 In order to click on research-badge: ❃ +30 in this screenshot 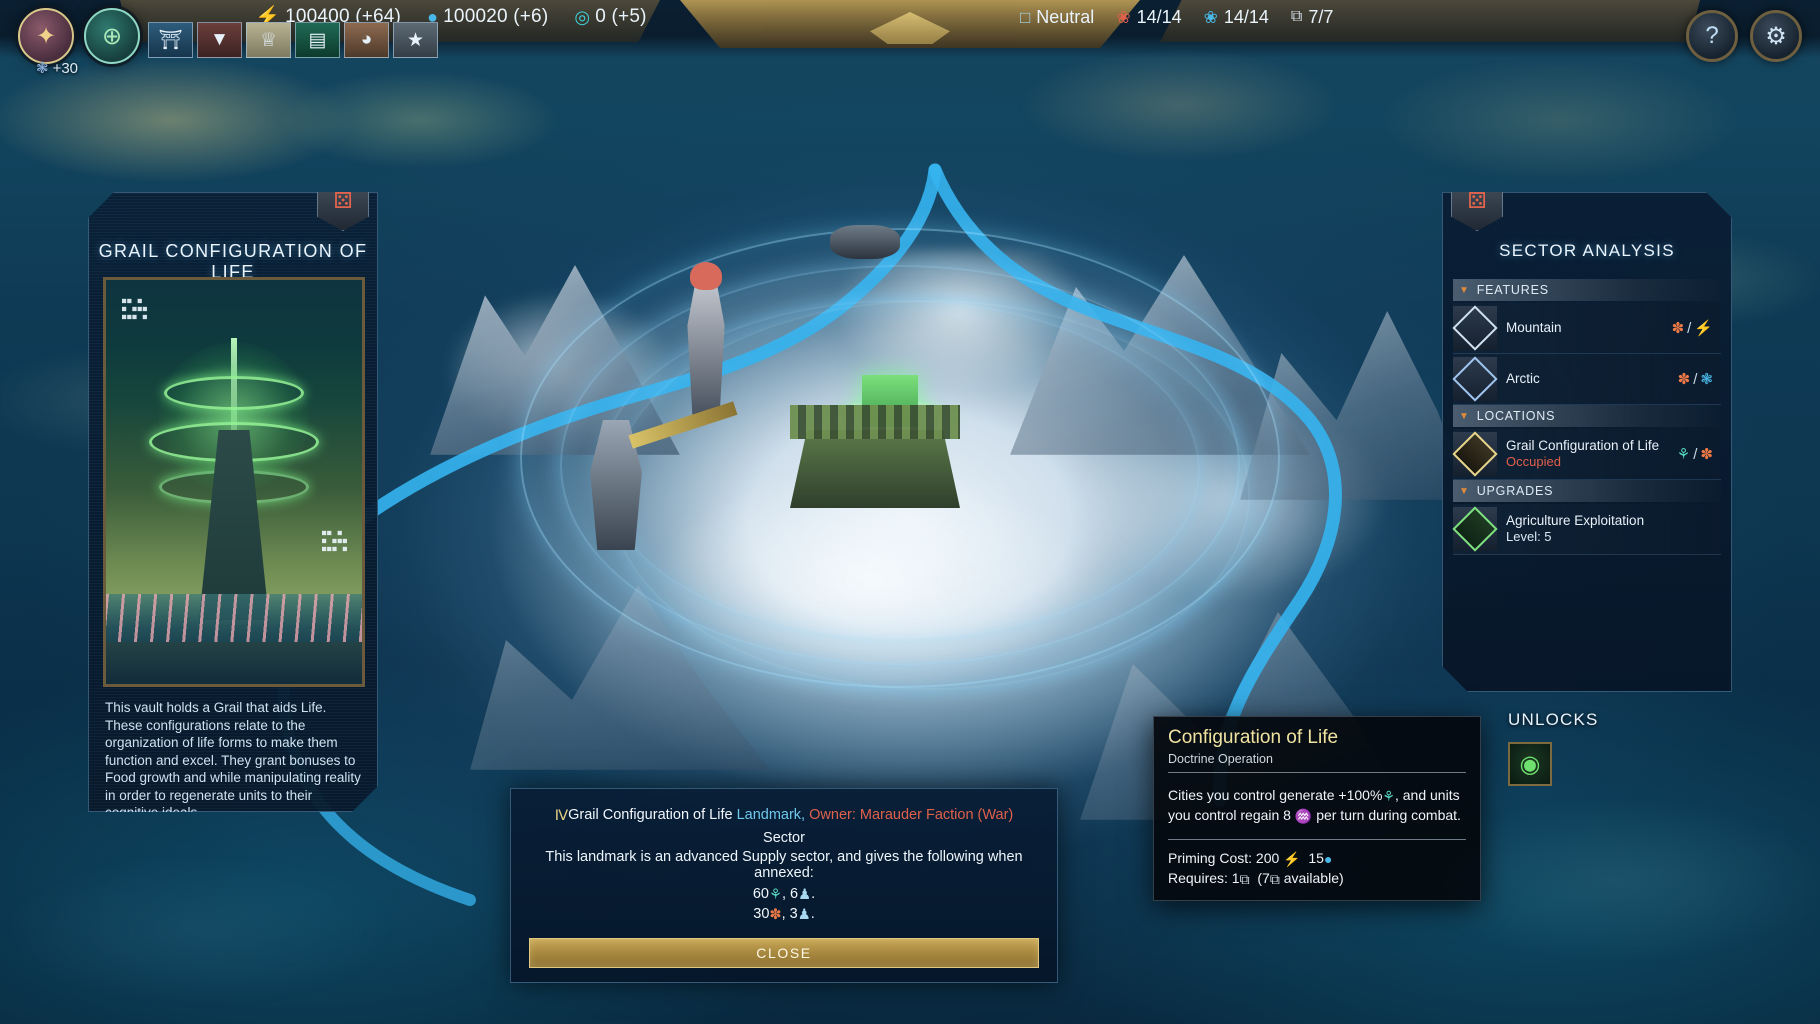, I will do `click(57, 68)`.